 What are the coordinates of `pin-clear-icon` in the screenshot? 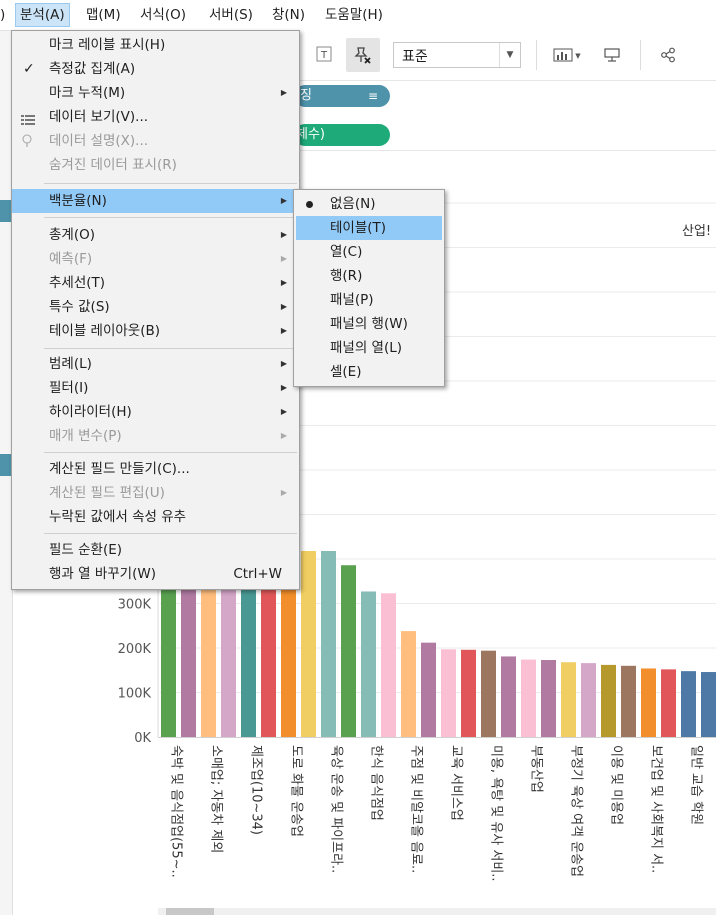 It's located at (363, 55).